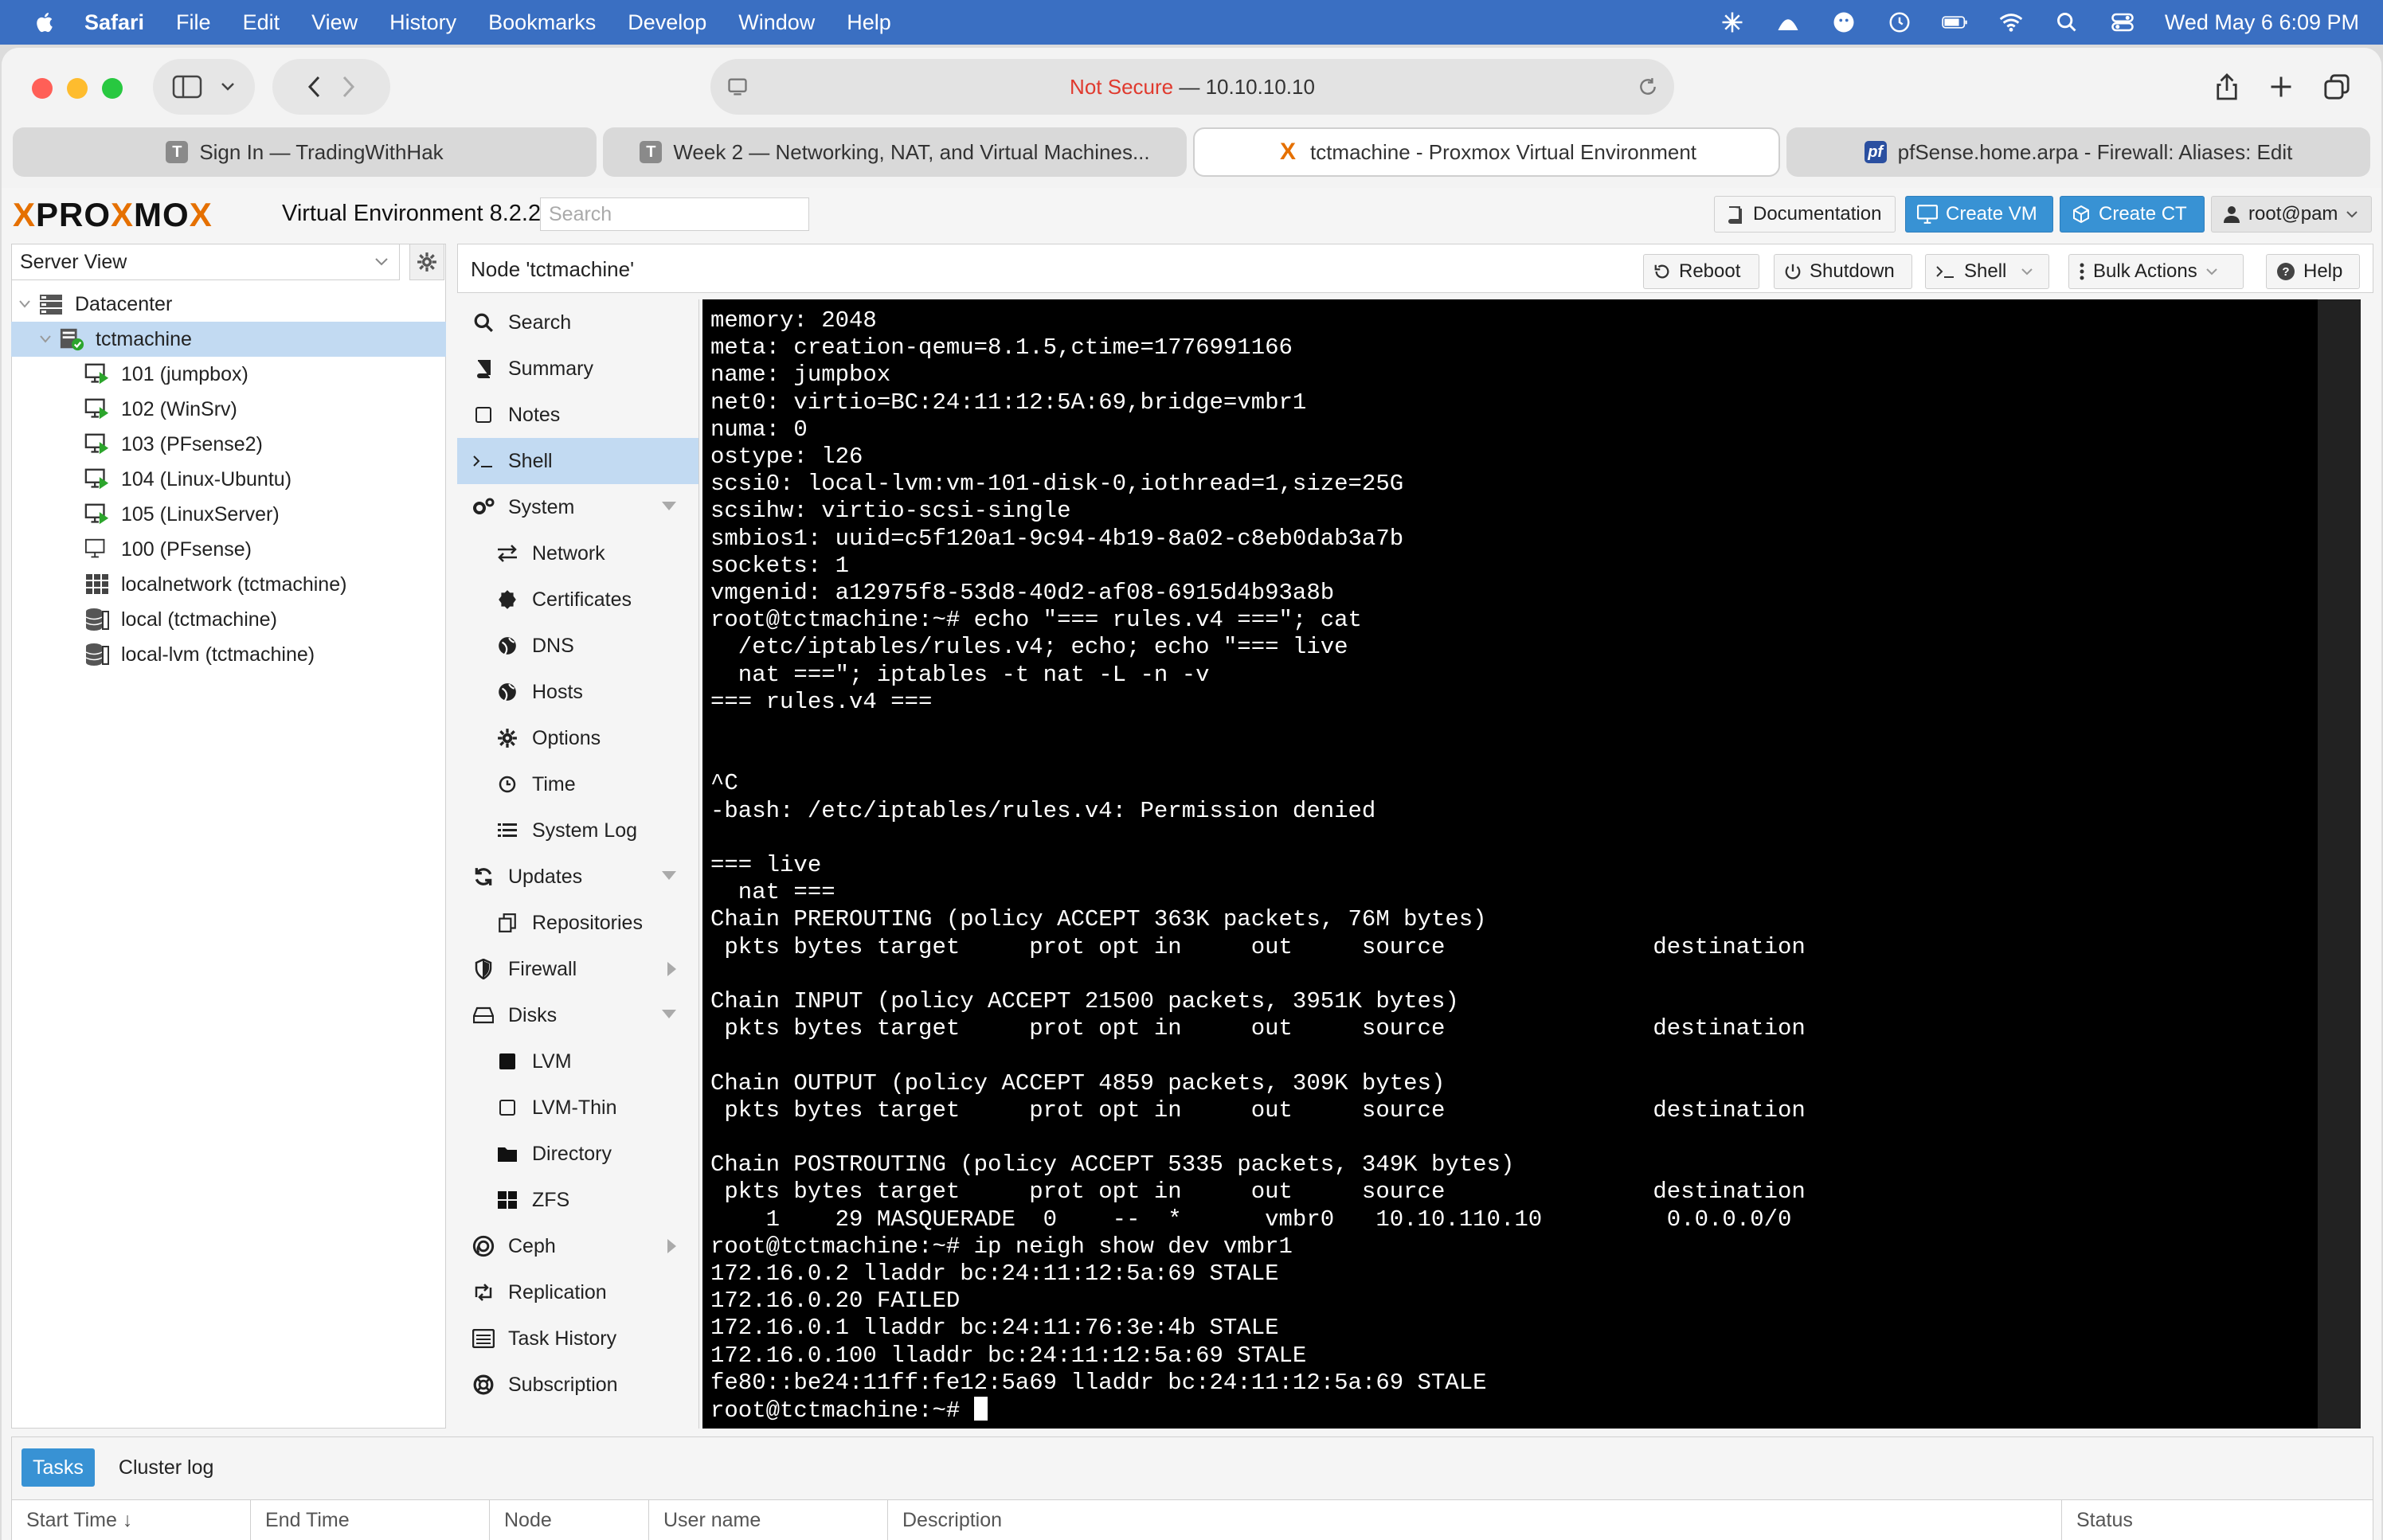 Image resolution: width=2383 pixels, height=1540 pixels. Describe the element at coordinates (577, 600) in the screenshot. I see `nav-certificates: Certificates` at that location.